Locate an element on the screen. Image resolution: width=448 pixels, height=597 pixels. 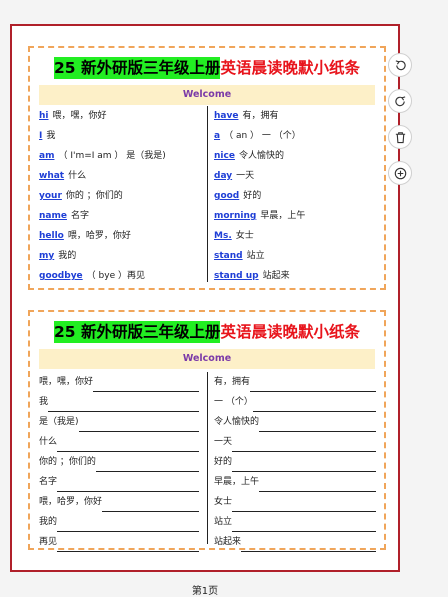
dictation-row: 我的 is located at coordinates (120, 522).